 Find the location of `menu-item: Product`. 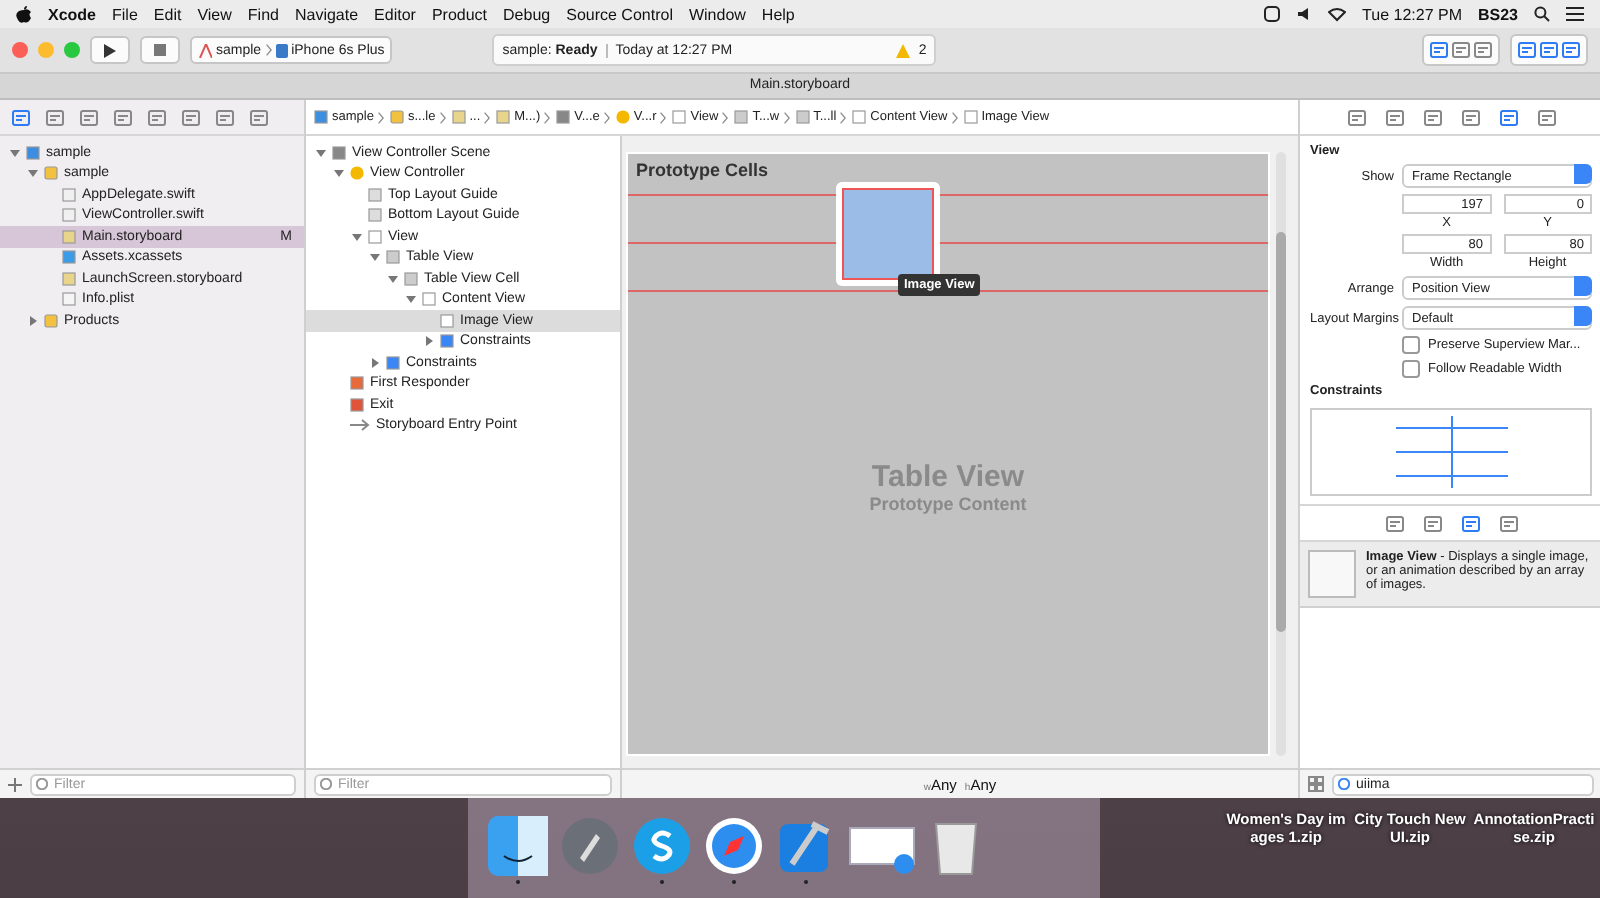

menu-item: Product is located at coordinates (459, 14).